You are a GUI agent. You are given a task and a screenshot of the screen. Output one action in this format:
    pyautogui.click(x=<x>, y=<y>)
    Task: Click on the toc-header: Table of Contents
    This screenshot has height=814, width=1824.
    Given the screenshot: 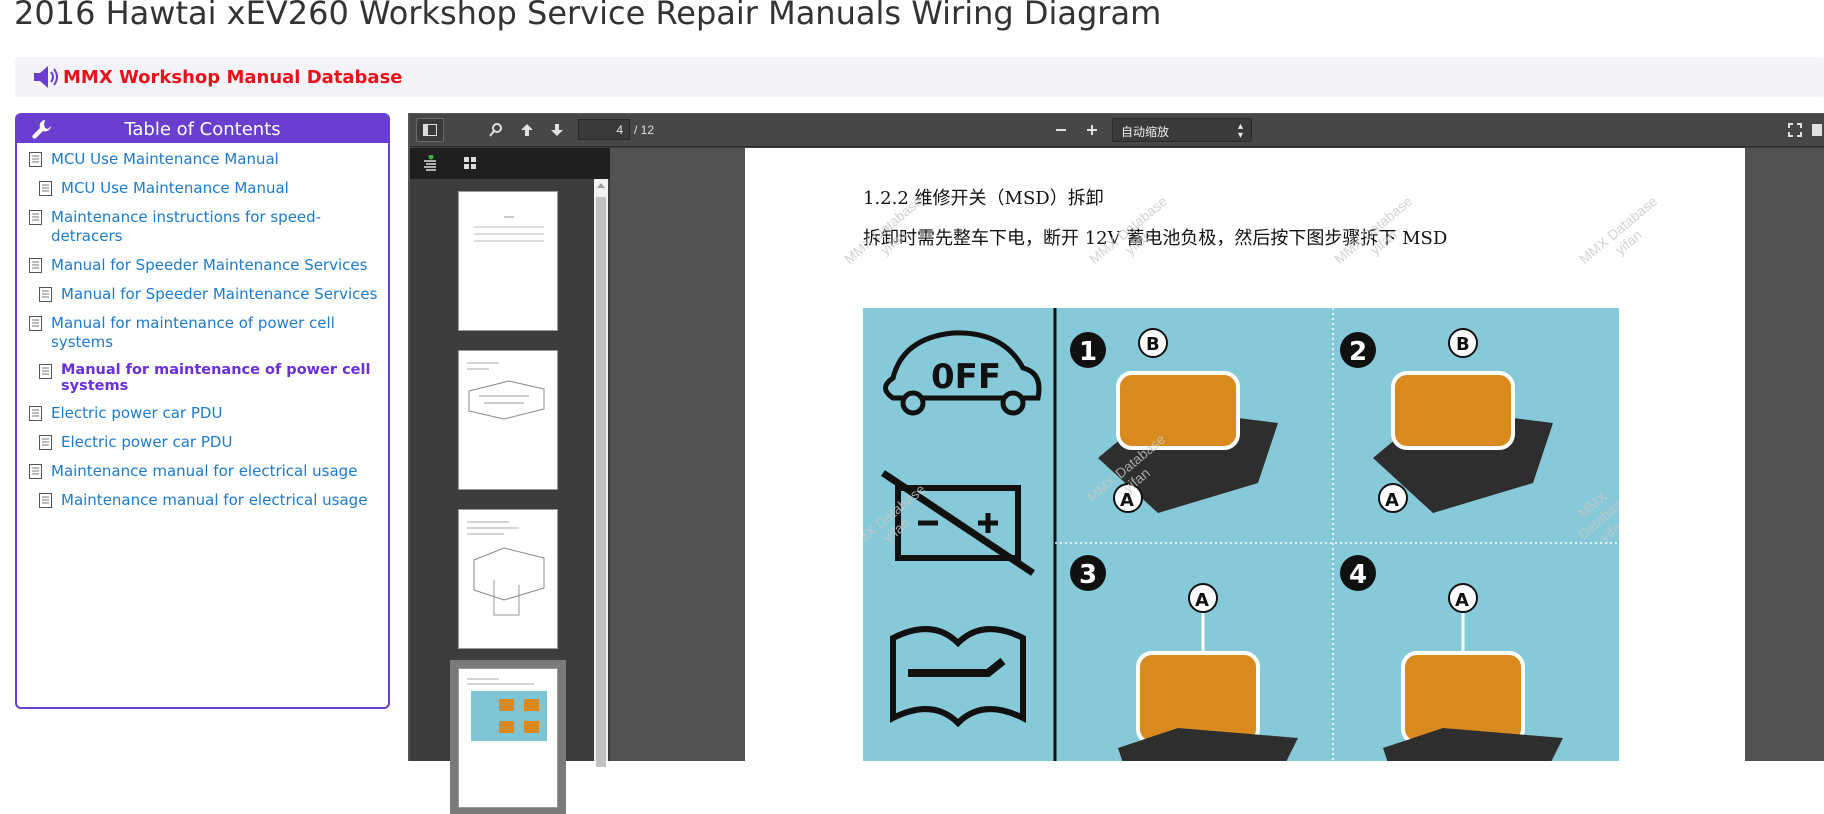 What is the action you would take?
    pyautogui.click(x=202, y=129)
    